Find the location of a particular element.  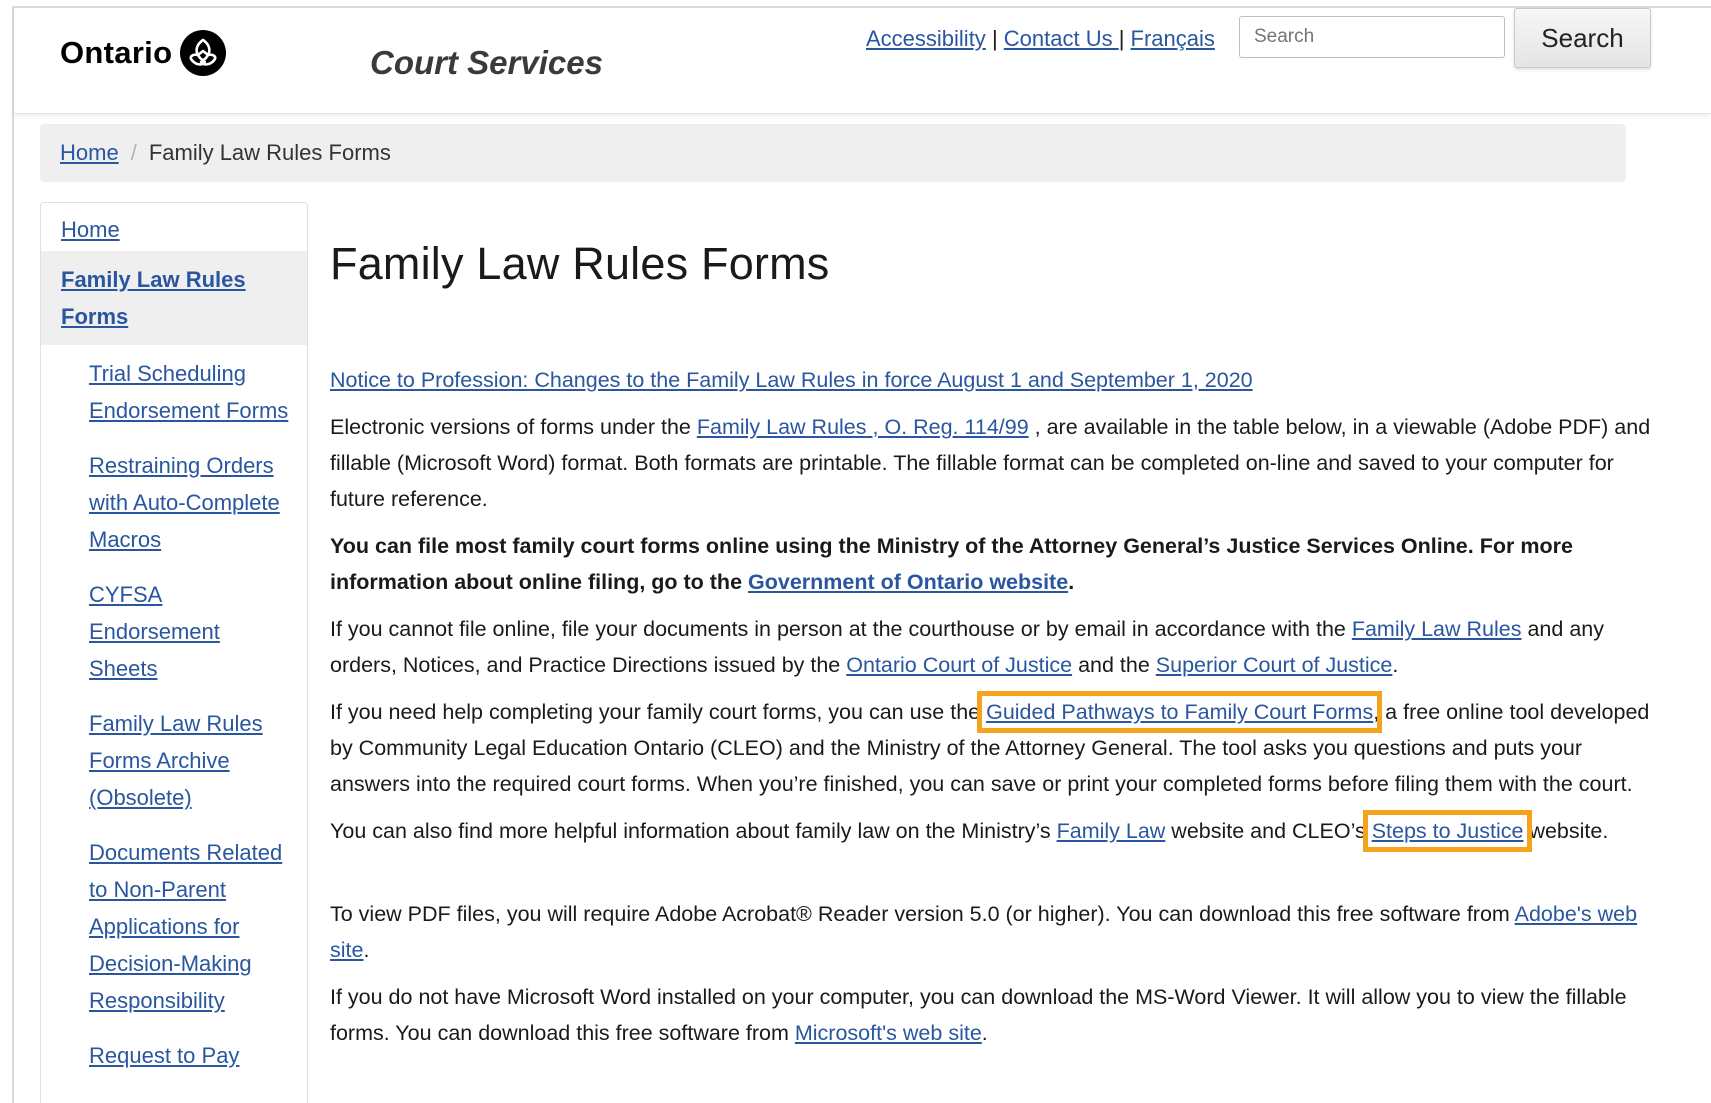

accessibility-link: Accessibility is located at coordinates (926, 38).